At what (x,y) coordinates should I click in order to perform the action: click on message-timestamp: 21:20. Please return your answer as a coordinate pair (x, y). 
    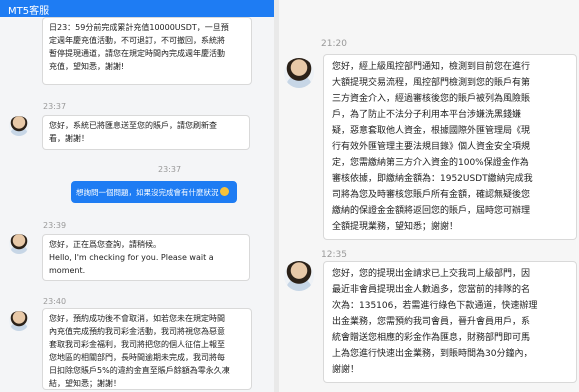
    Looking at the image, I should click on (334, 44).